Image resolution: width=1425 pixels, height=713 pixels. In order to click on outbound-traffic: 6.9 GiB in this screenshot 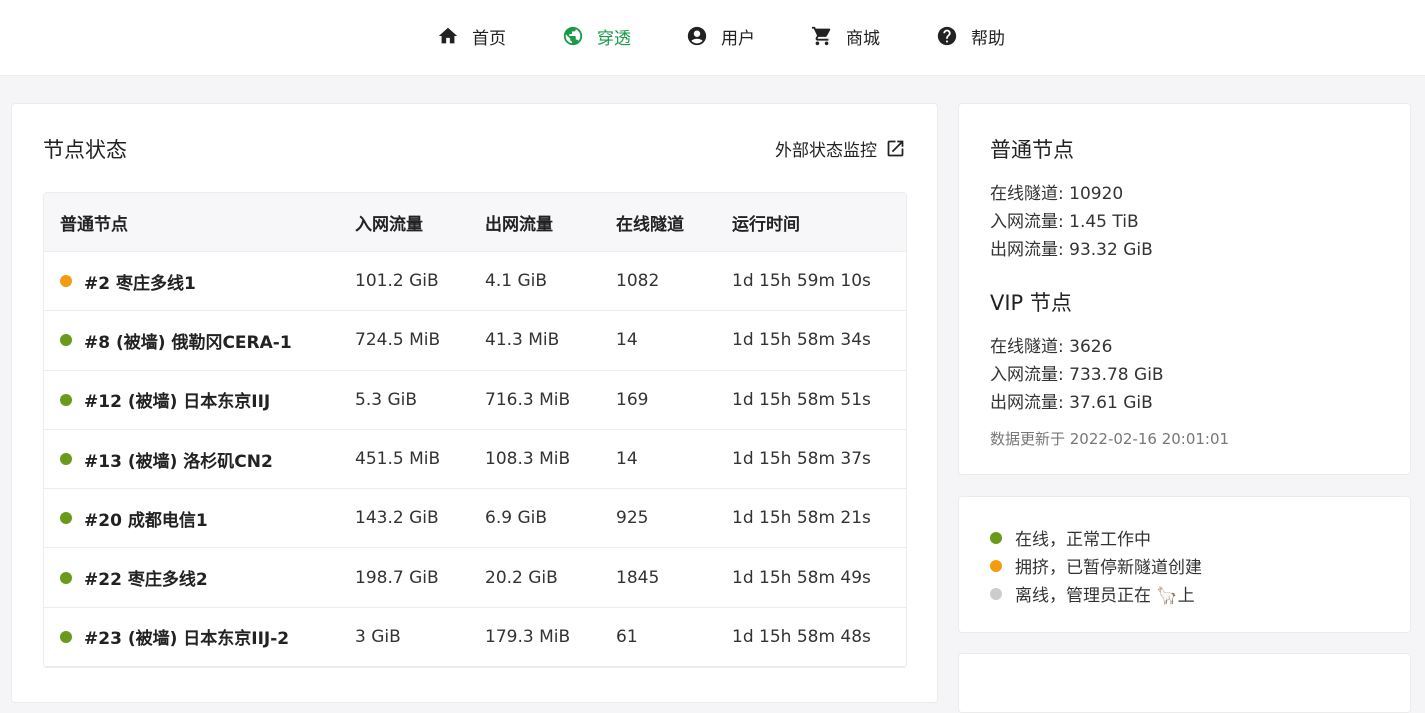, I will do `click(516, 518)`.